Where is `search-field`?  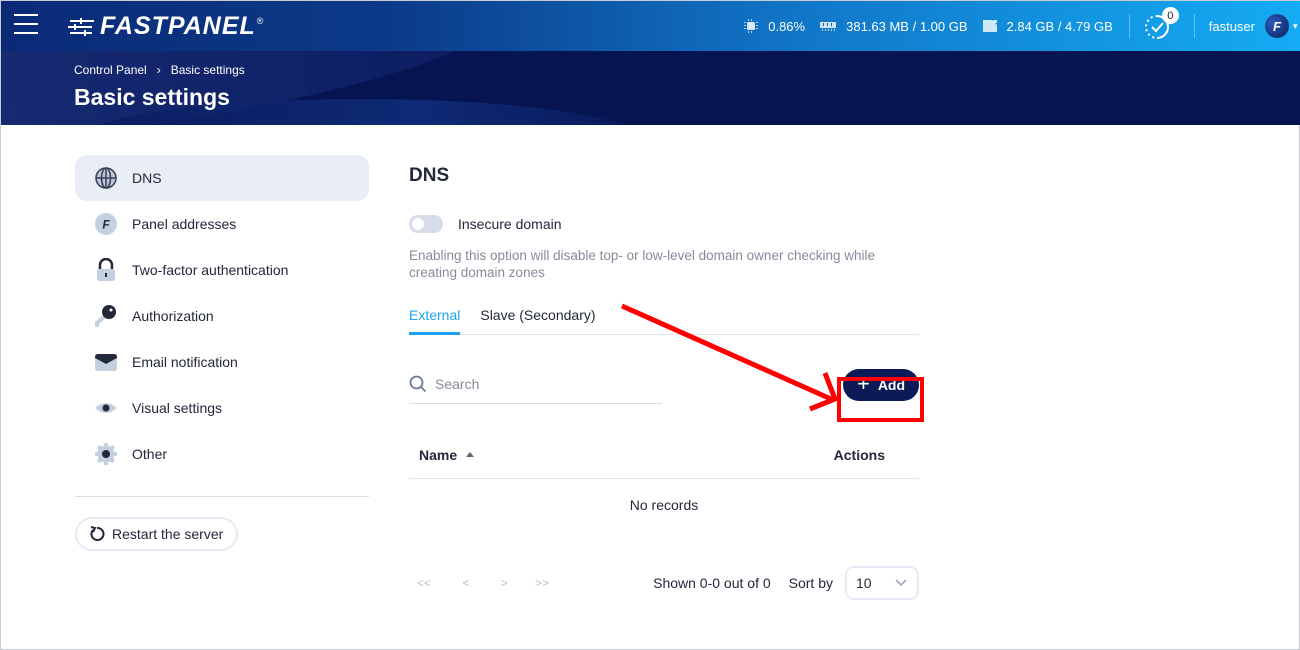
search-field is located at coordinates (535, 384).